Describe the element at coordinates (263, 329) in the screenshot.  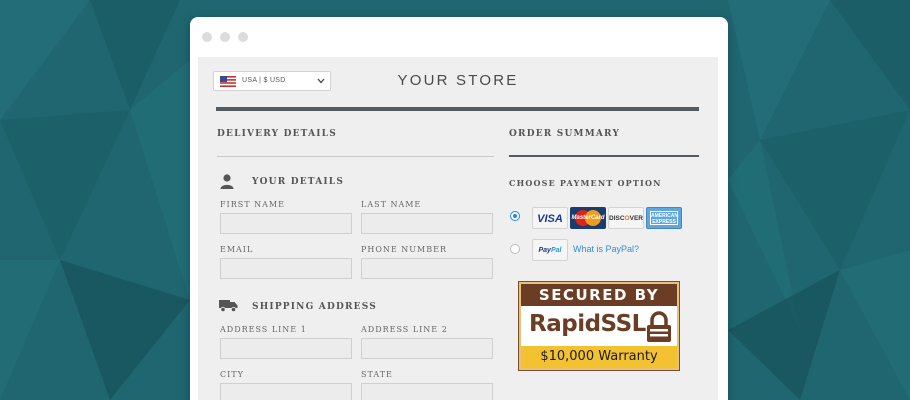
I see `address-line-1-label: ADDRESS LINE 1` at that location.